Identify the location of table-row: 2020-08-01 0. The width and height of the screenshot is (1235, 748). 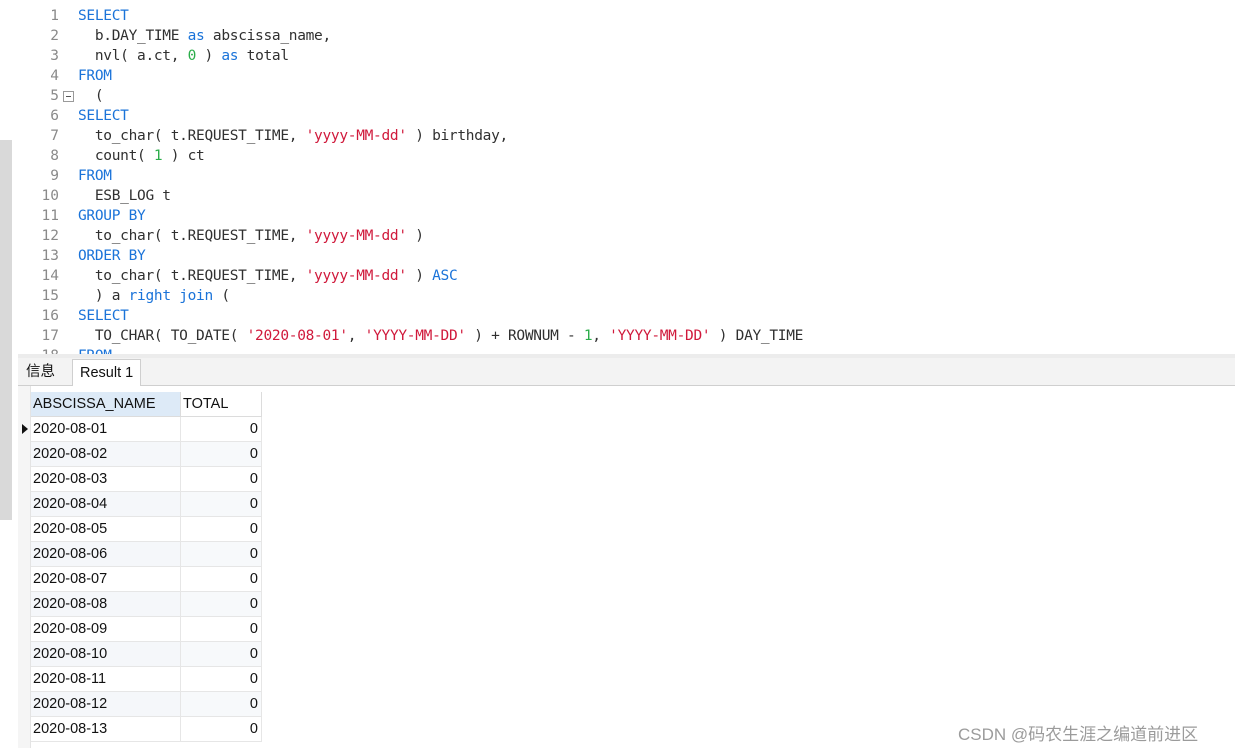
(146, 429).